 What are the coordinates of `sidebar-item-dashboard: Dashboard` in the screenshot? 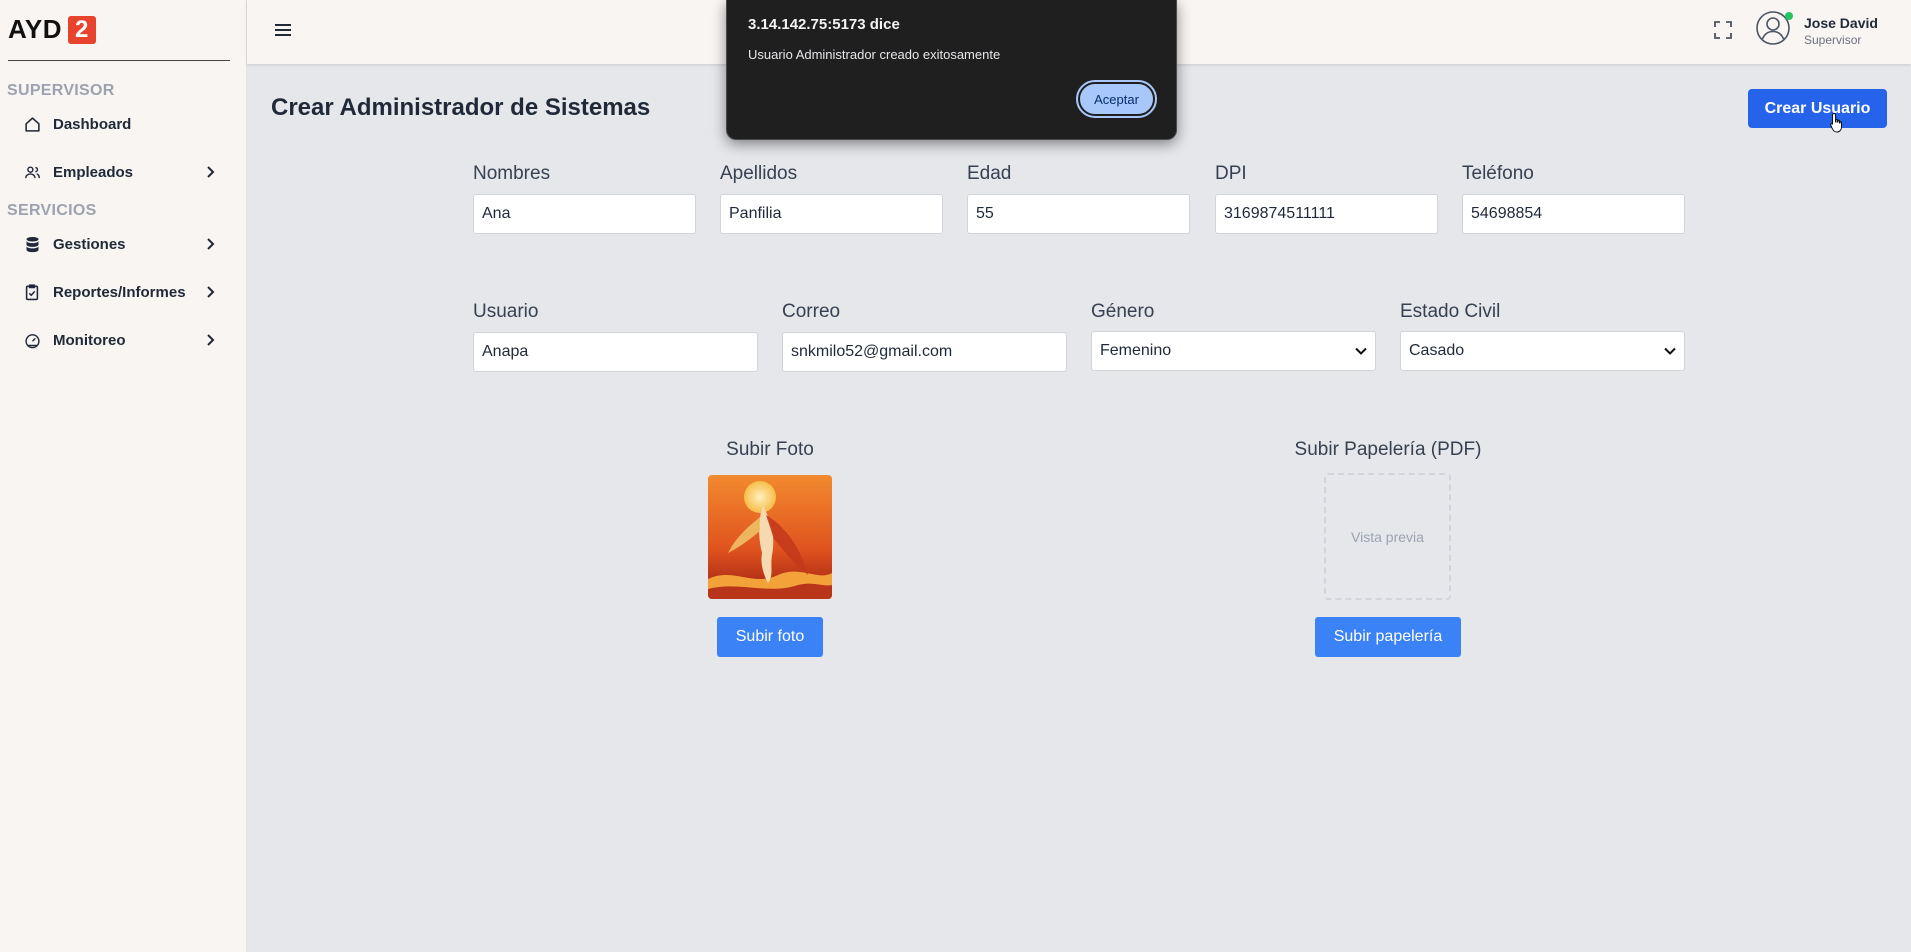 It's located at (120, 124).